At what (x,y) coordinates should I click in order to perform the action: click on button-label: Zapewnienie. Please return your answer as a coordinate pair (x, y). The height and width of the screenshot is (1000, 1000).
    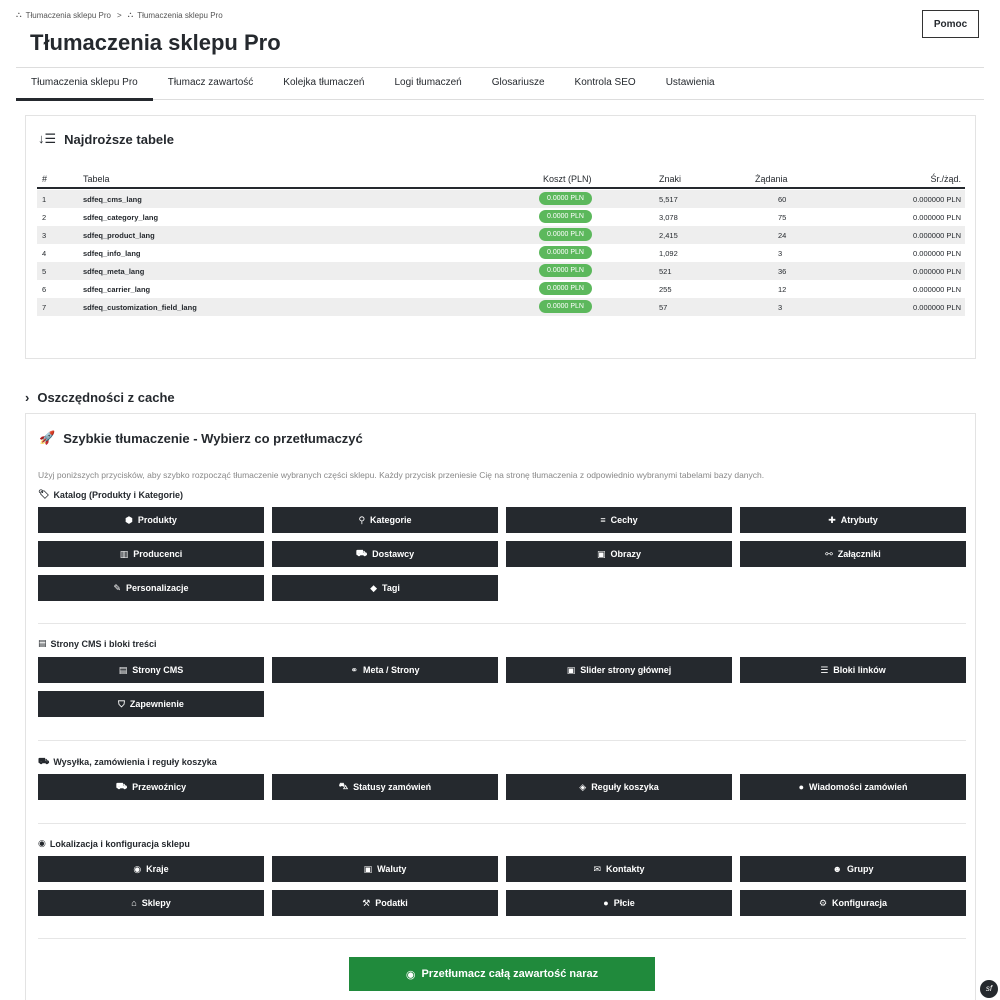
    Looking at the image, I should click on (156, 704).